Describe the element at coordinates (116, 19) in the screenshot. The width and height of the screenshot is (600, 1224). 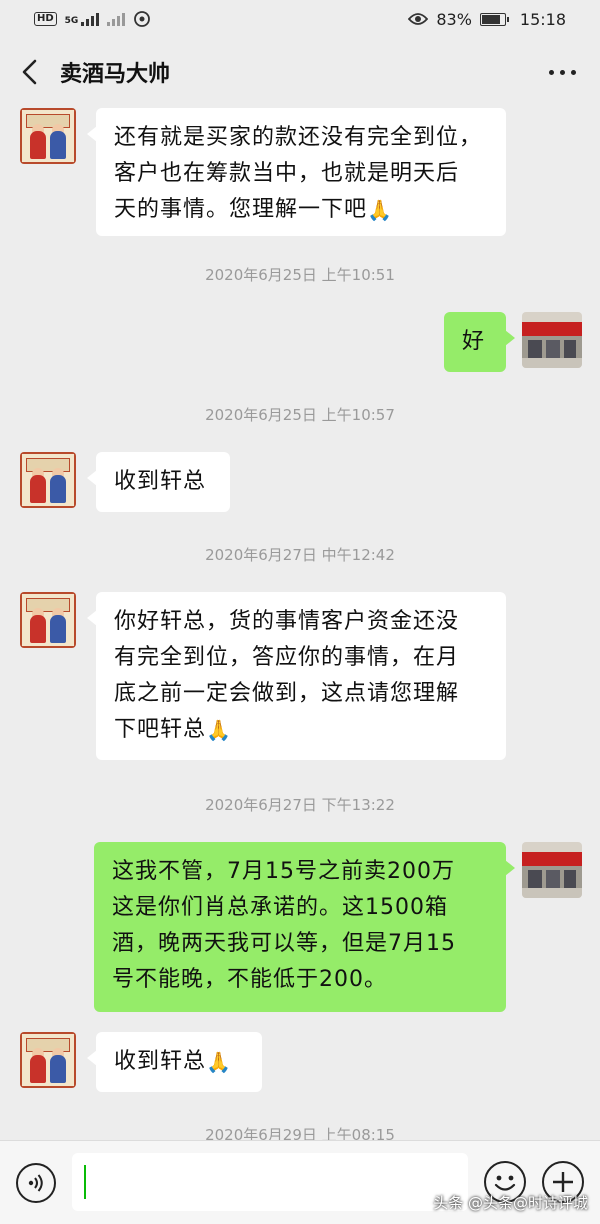
I see `signal-2-icon` at that location.